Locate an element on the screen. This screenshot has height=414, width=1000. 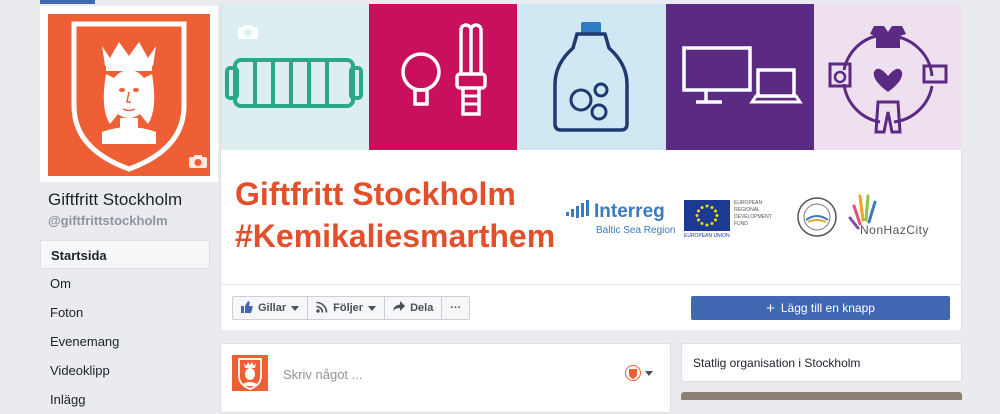
profile-picture is located at coordinates (129, 94).